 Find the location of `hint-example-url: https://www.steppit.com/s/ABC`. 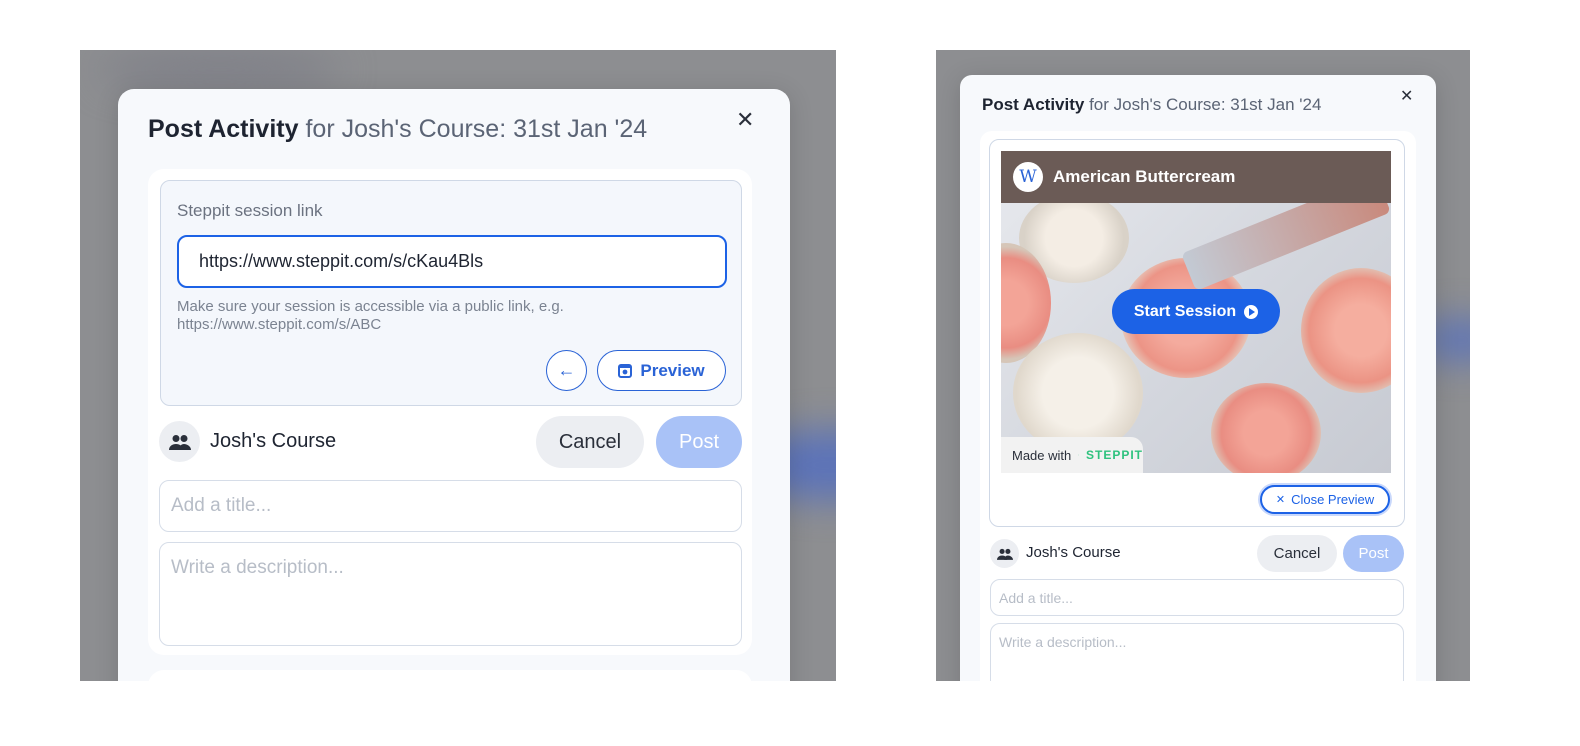

hint-example-url: https://www.steppit.com/s/ABC is located at coordinates (279, 324).